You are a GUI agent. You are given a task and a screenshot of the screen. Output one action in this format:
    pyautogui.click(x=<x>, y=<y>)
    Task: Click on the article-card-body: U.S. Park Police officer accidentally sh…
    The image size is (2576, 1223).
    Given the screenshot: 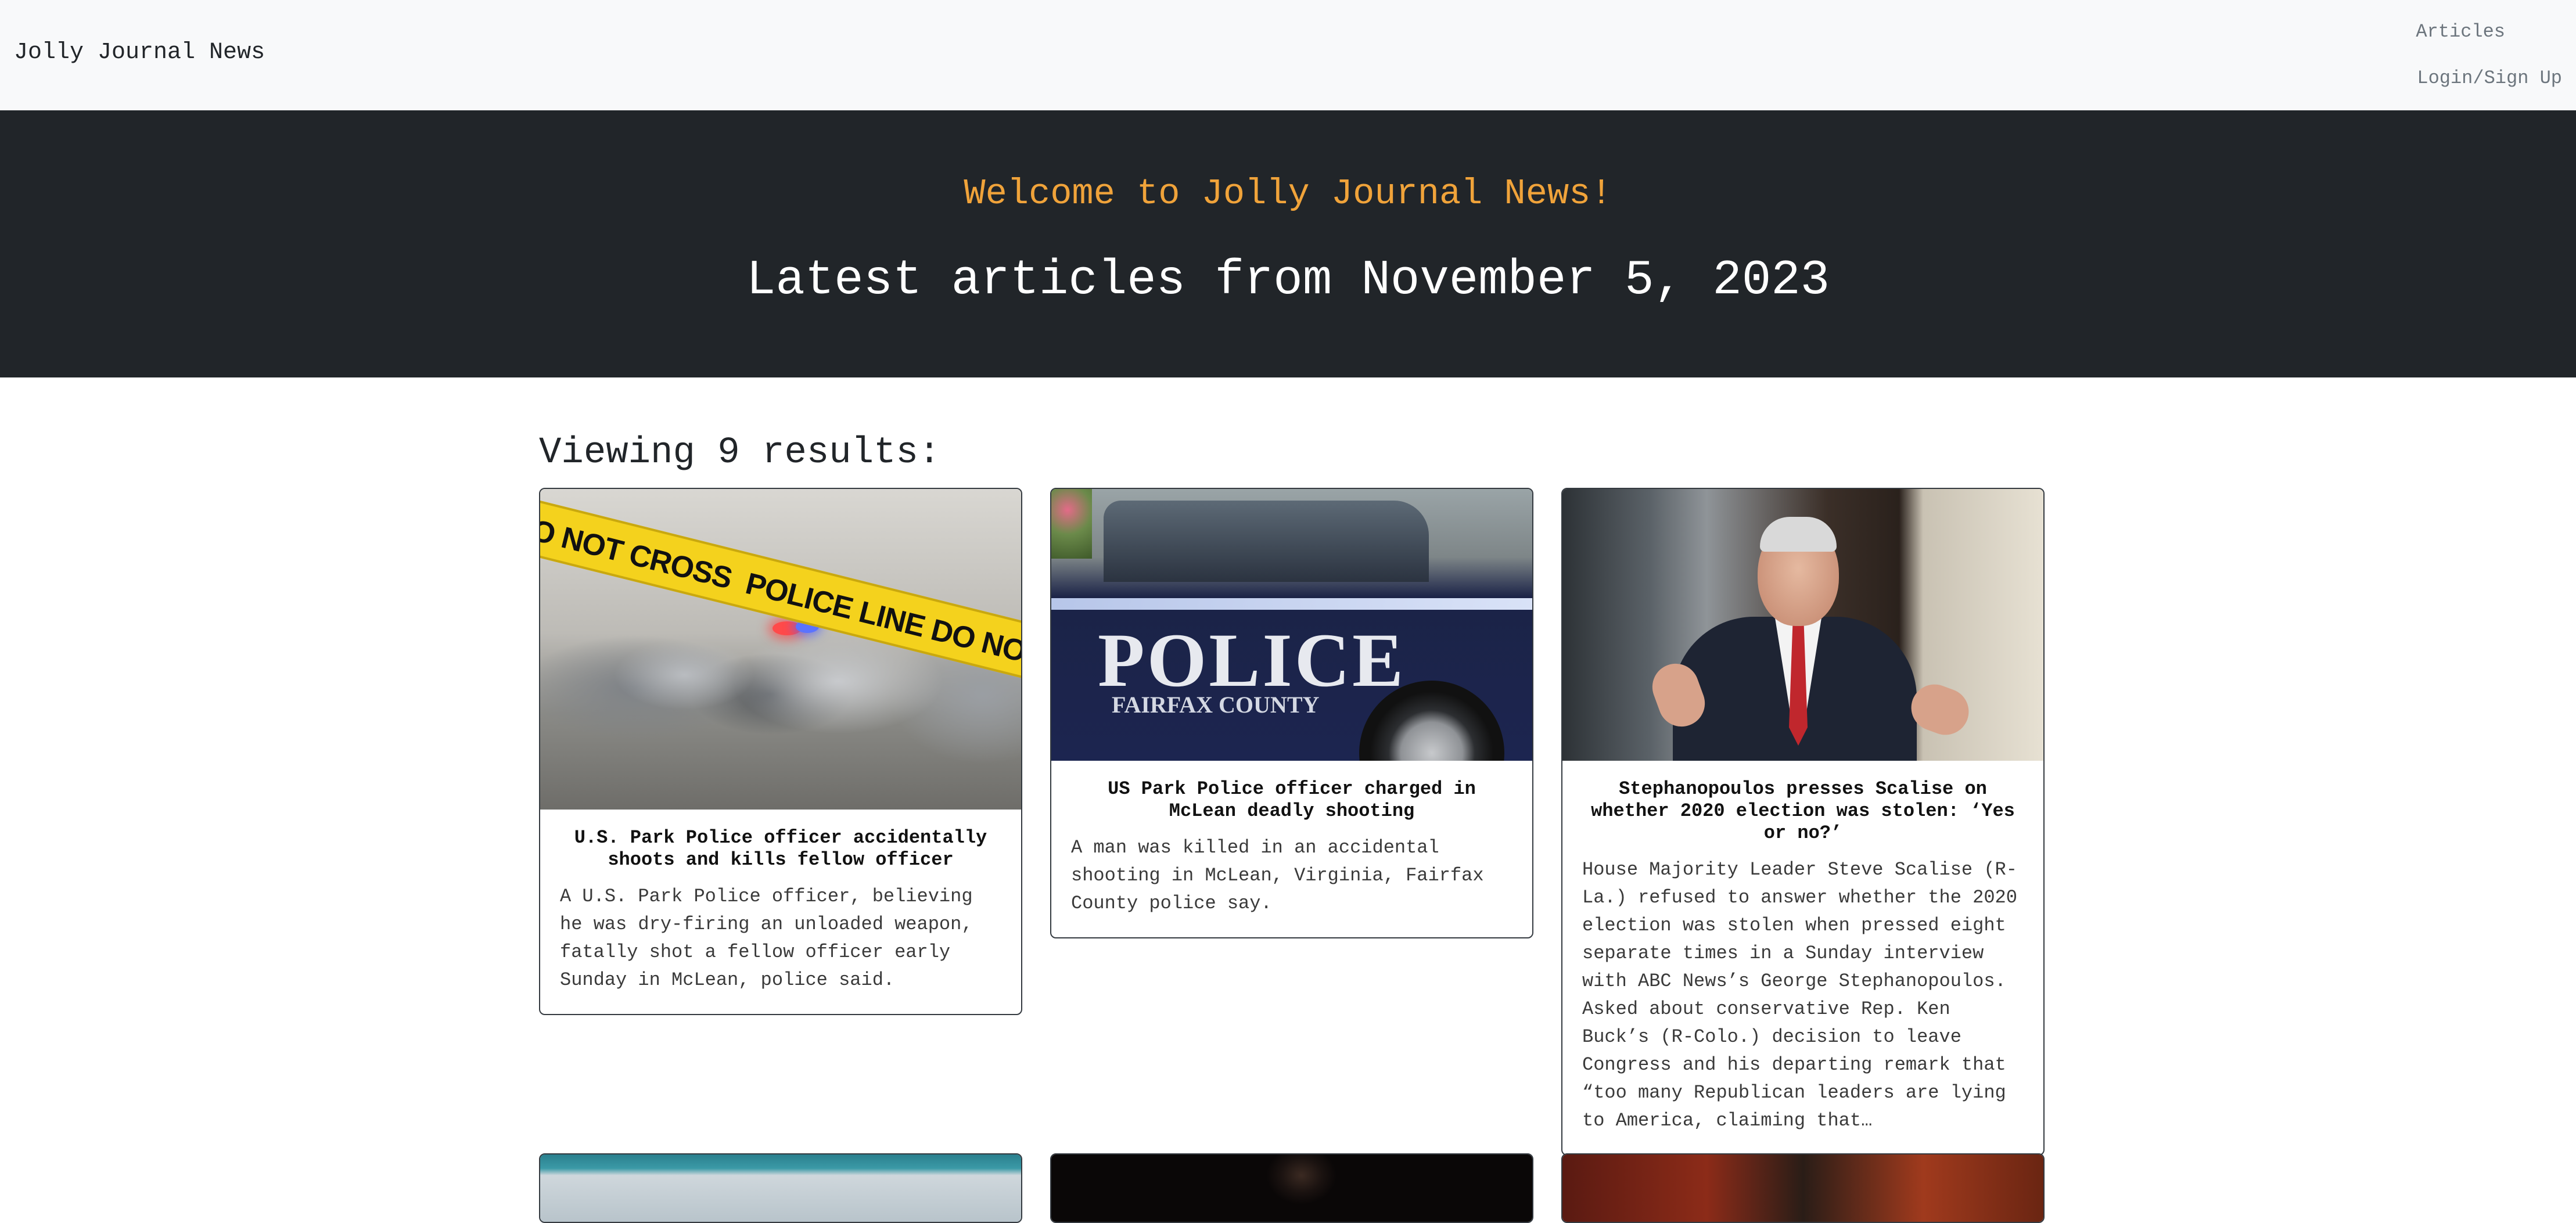 What is the action you would take?
    pyautogui.click(x=780, y=912)
    